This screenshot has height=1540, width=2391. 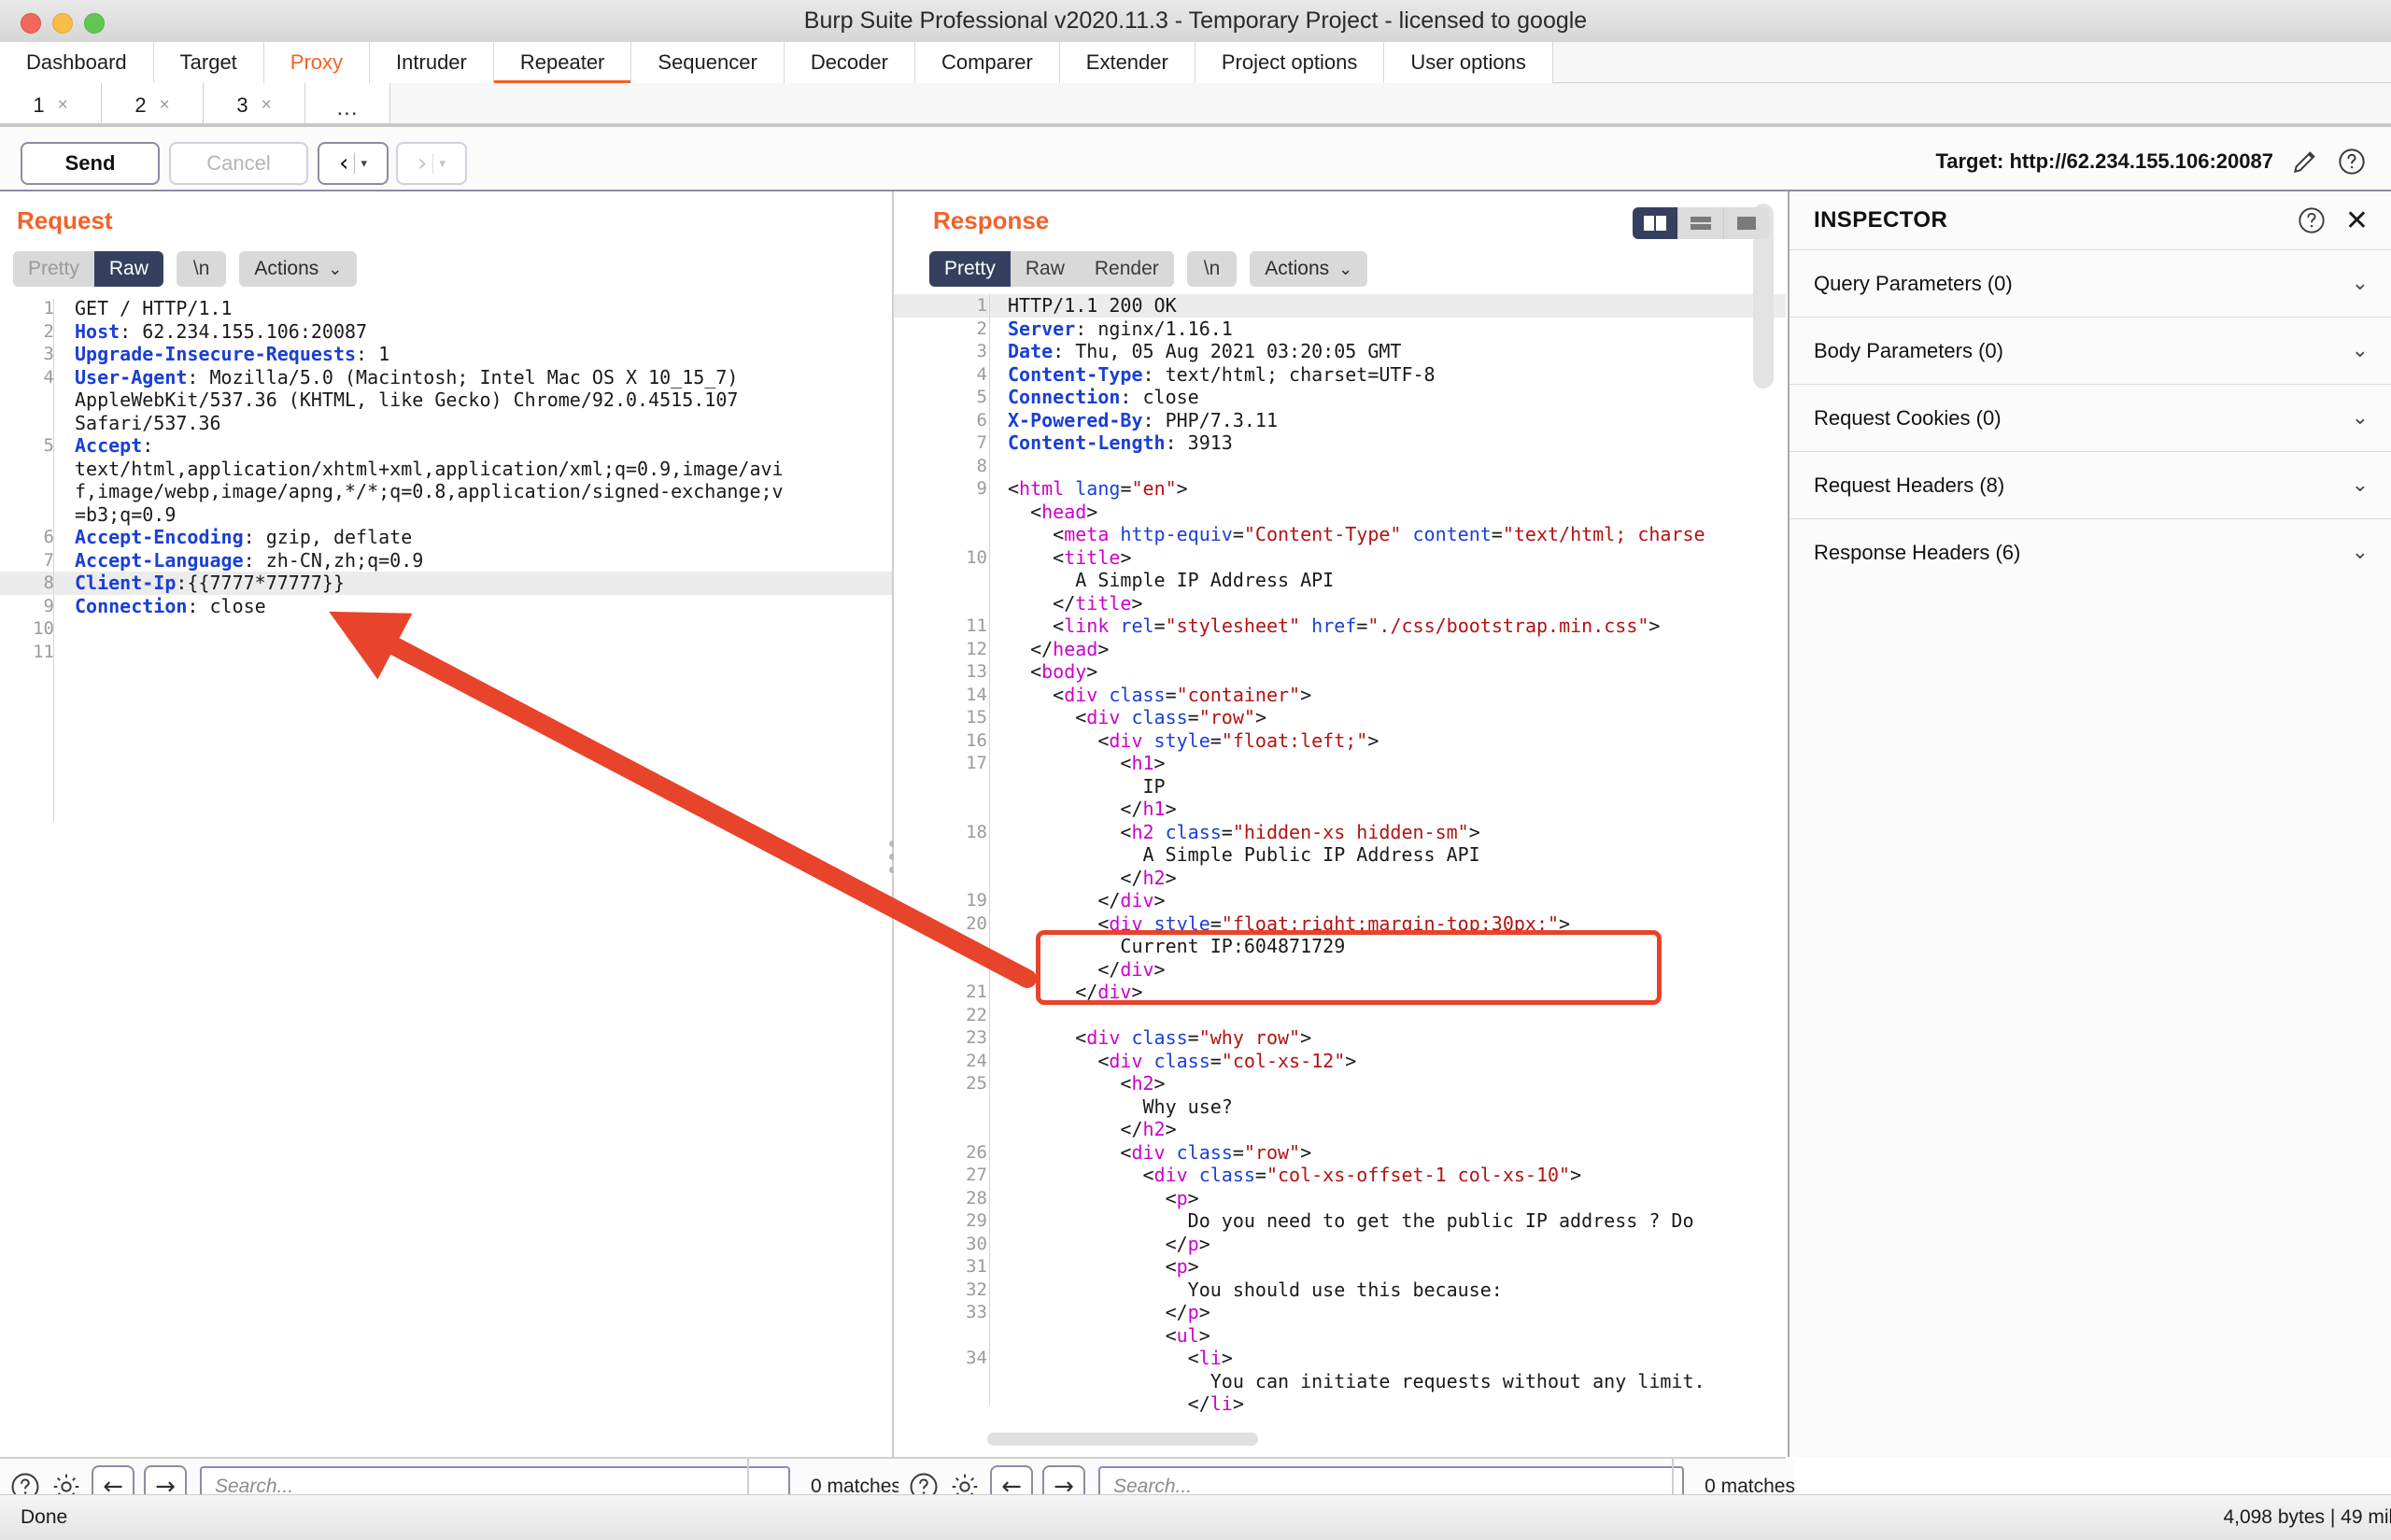 I want to click on layout-split-horizontal-button, so click(x=1701, y=223).